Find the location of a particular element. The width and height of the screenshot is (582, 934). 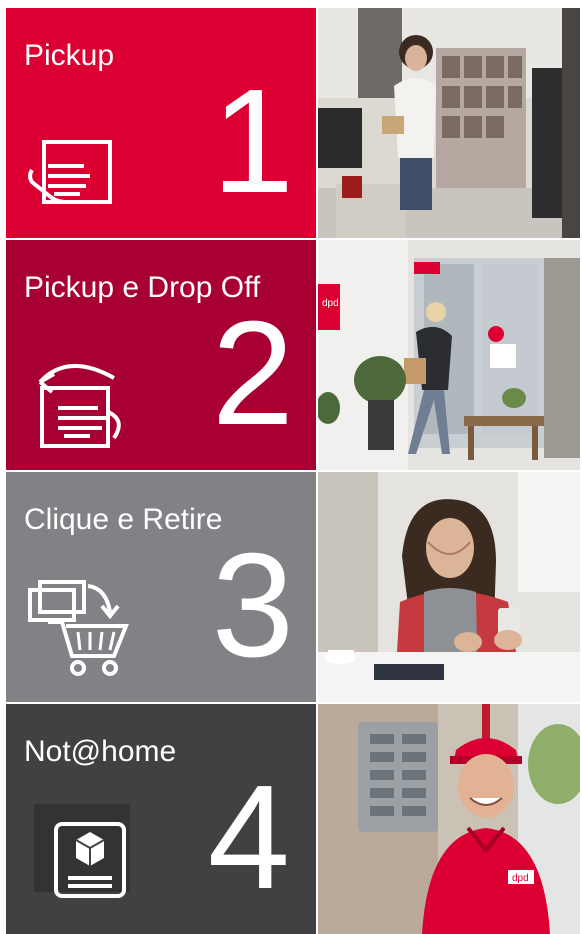

hand-on-parcel-icon is located at coordinates (70, 172).